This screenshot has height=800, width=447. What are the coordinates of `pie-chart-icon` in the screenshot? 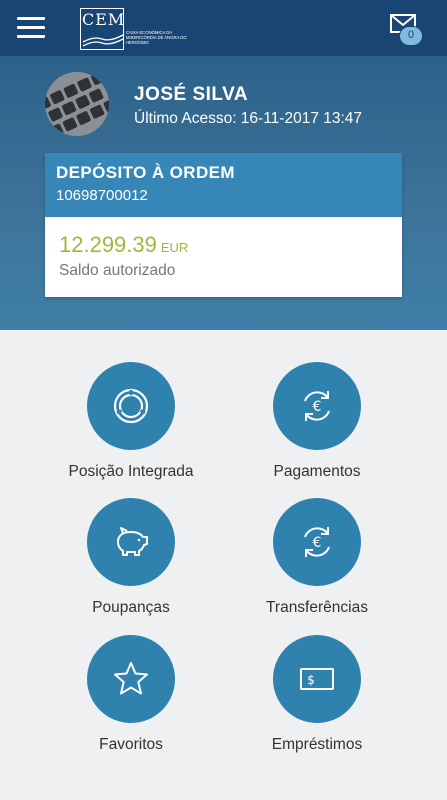 It's located at (131, 406).